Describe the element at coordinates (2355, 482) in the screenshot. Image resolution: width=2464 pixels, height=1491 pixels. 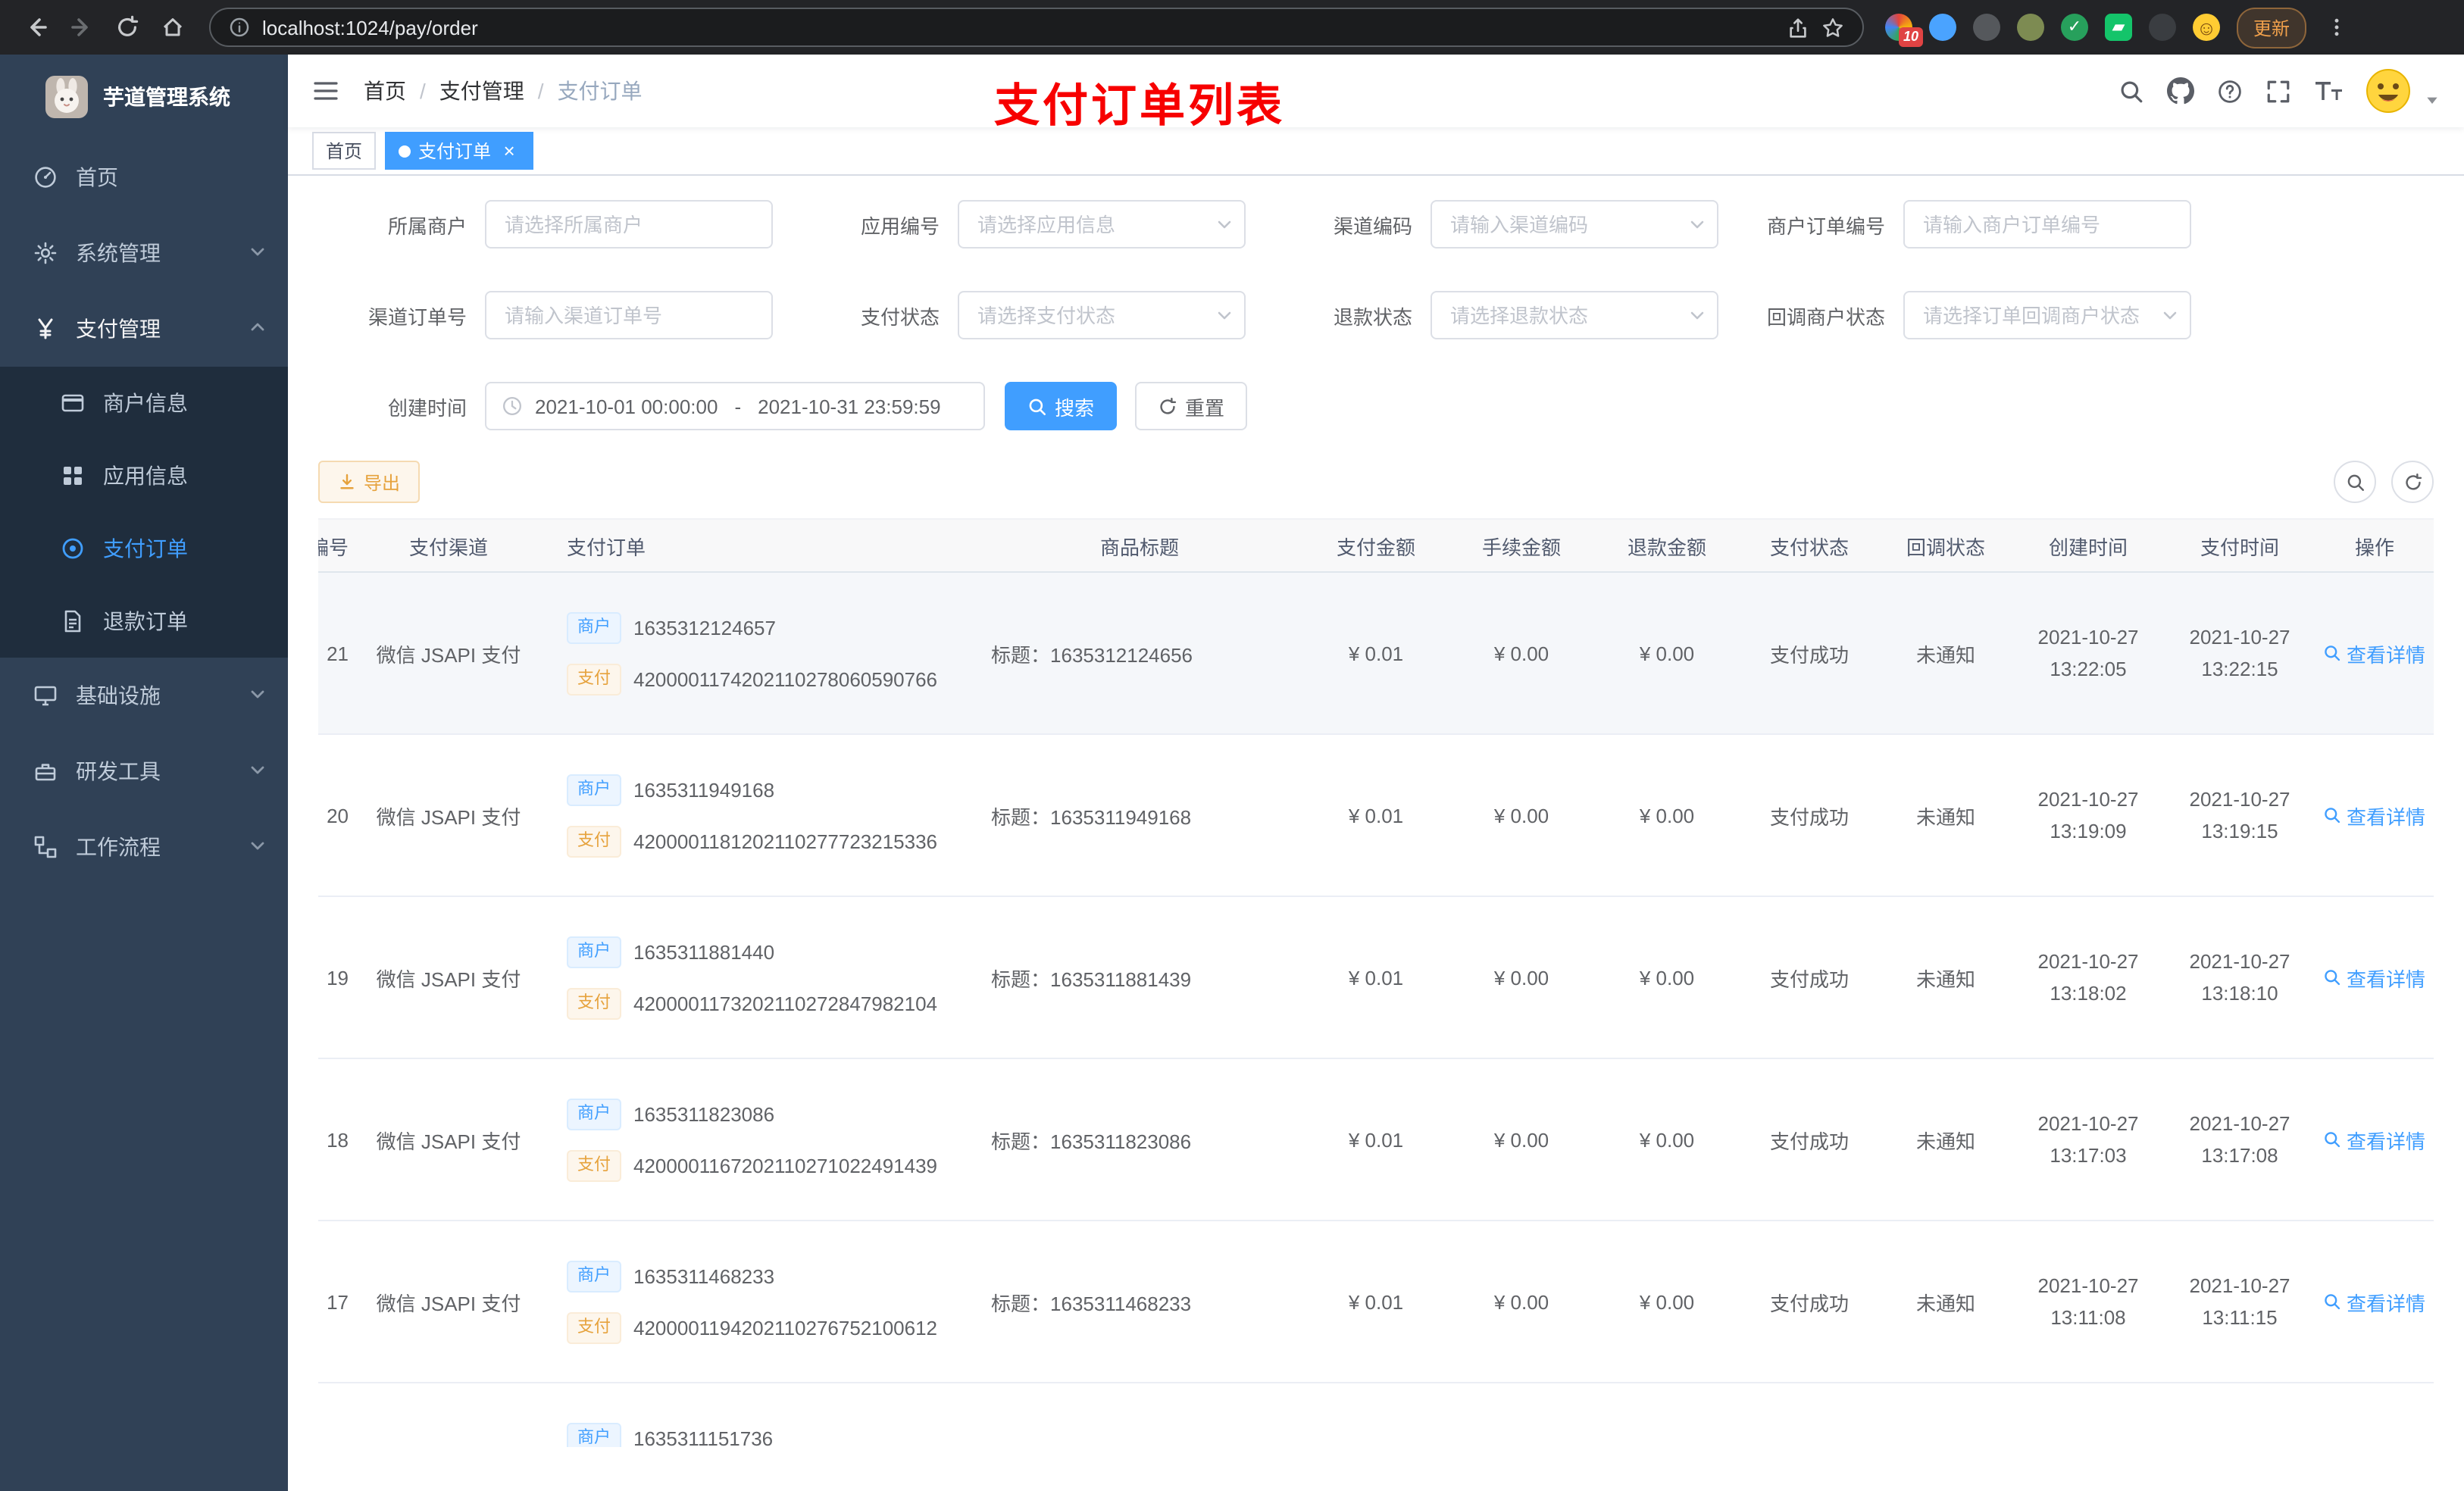
I see `toggle-search-icon` at that location.